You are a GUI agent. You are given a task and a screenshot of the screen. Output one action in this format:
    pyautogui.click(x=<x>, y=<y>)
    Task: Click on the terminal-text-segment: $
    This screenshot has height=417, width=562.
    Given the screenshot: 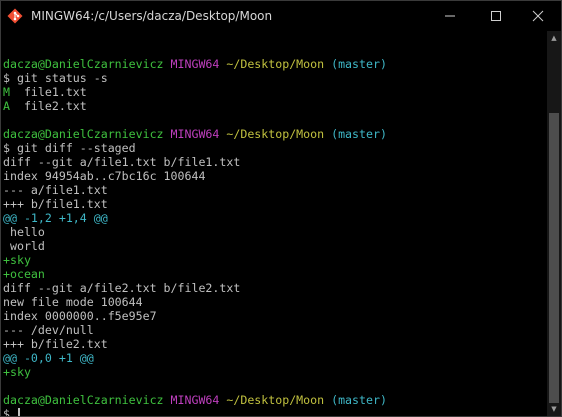 What is the action you would take?
    pyautogui.click(x=10, y=412)
    